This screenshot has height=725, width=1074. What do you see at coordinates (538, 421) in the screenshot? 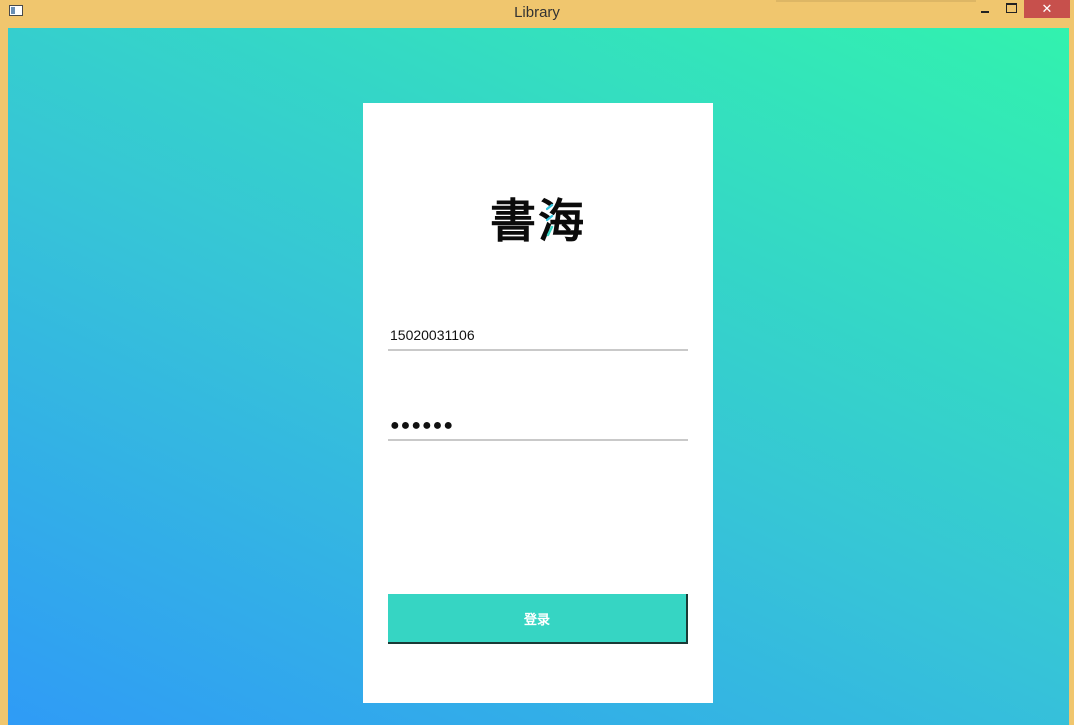
I see `password-field: ●●●●●●` at bounding box center [538, 421].